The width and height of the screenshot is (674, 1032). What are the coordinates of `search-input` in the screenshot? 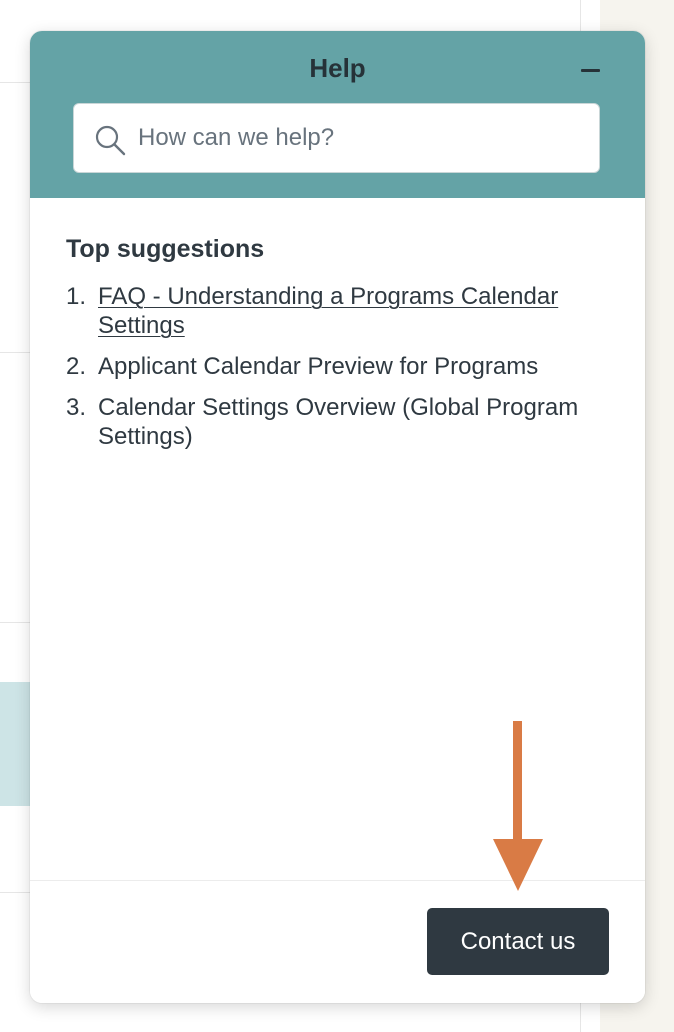 It's located at (358, 138).